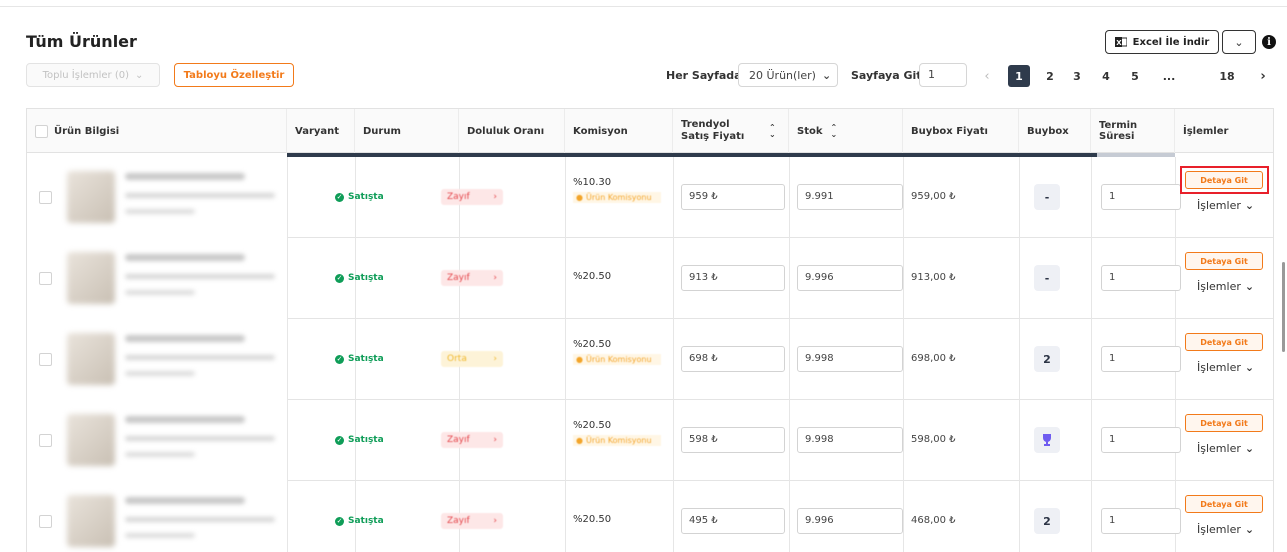 The image size is (1287, 552). Describe the element at coordinates (41, 131) in the screenshot. I see `select-all-checkbox` at that location.